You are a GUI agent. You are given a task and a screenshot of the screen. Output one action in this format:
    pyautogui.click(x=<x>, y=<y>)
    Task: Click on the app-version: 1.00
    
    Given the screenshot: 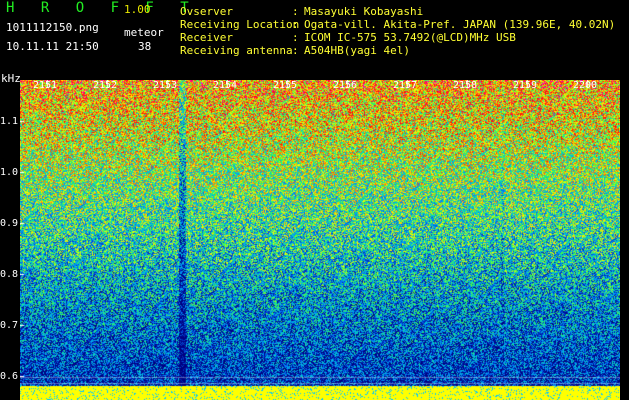 What is the action you would take?
    pyautogui.click(x=137, y=9)
    